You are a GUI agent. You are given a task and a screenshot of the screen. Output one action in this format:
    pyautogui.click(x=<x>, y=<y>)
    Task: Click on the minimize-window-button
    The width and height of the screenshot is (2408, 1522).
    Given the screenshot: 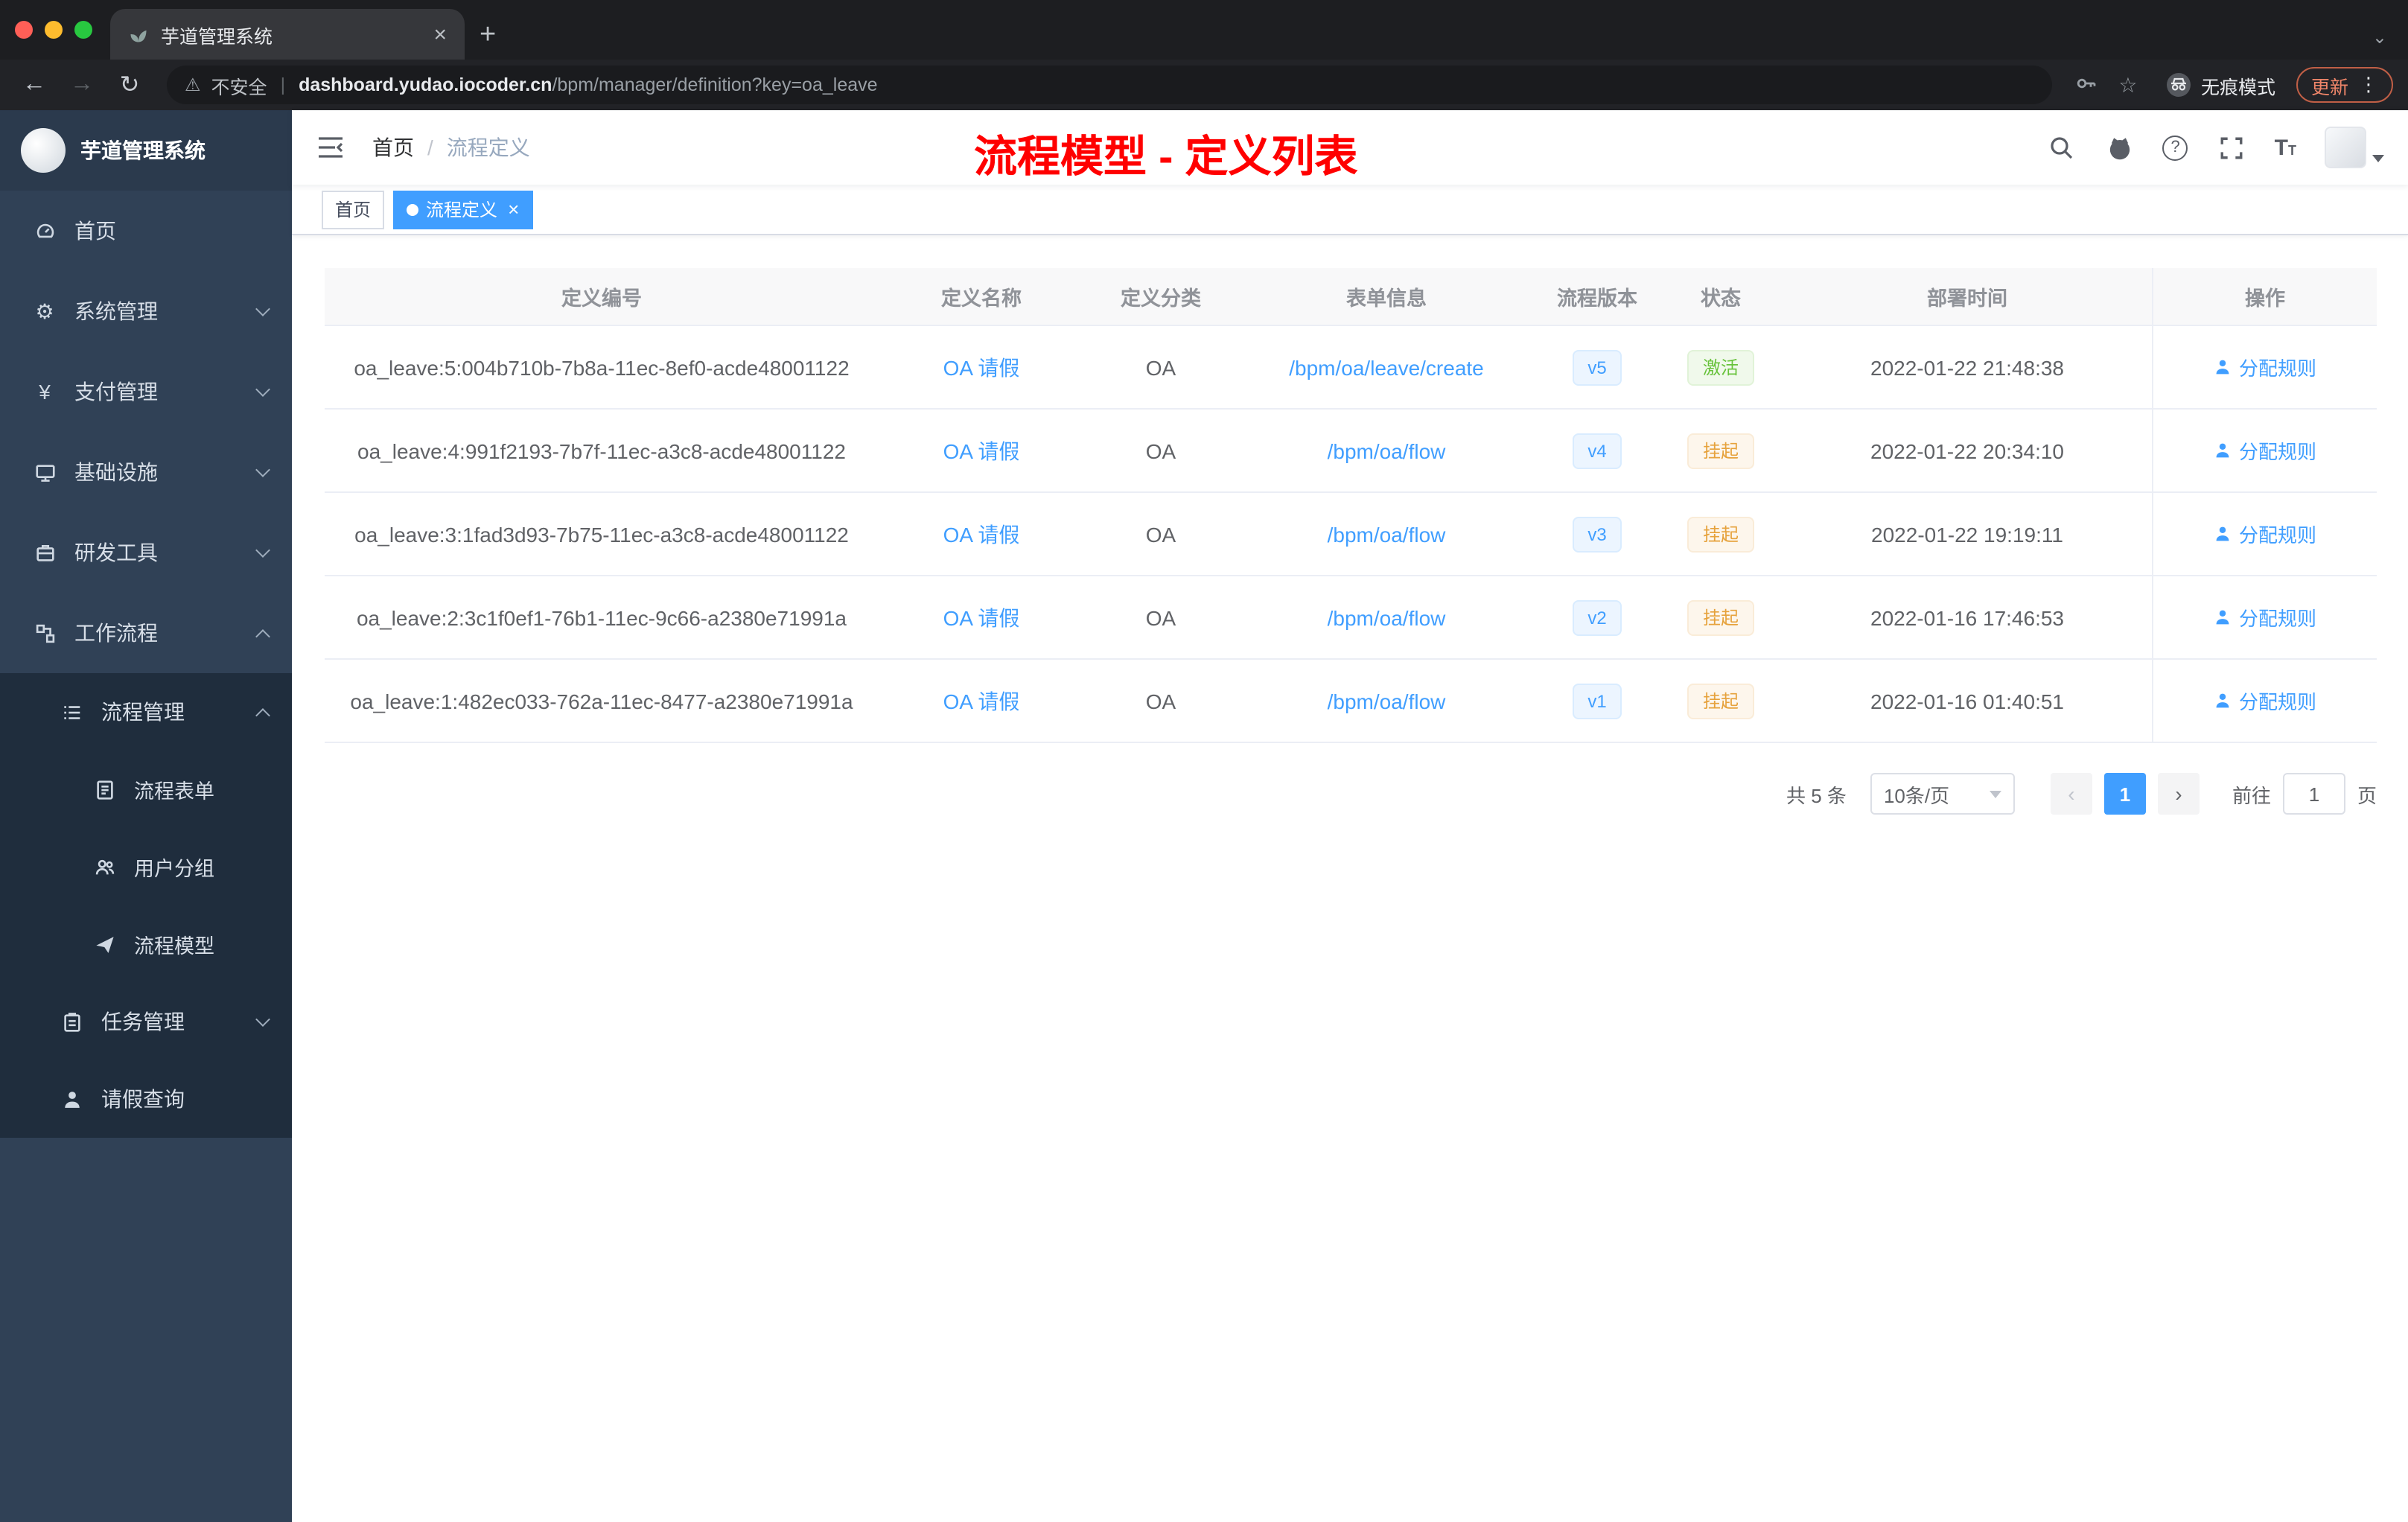 What is the action you would take?
    pyautogui.click(x=54, y=30)
    